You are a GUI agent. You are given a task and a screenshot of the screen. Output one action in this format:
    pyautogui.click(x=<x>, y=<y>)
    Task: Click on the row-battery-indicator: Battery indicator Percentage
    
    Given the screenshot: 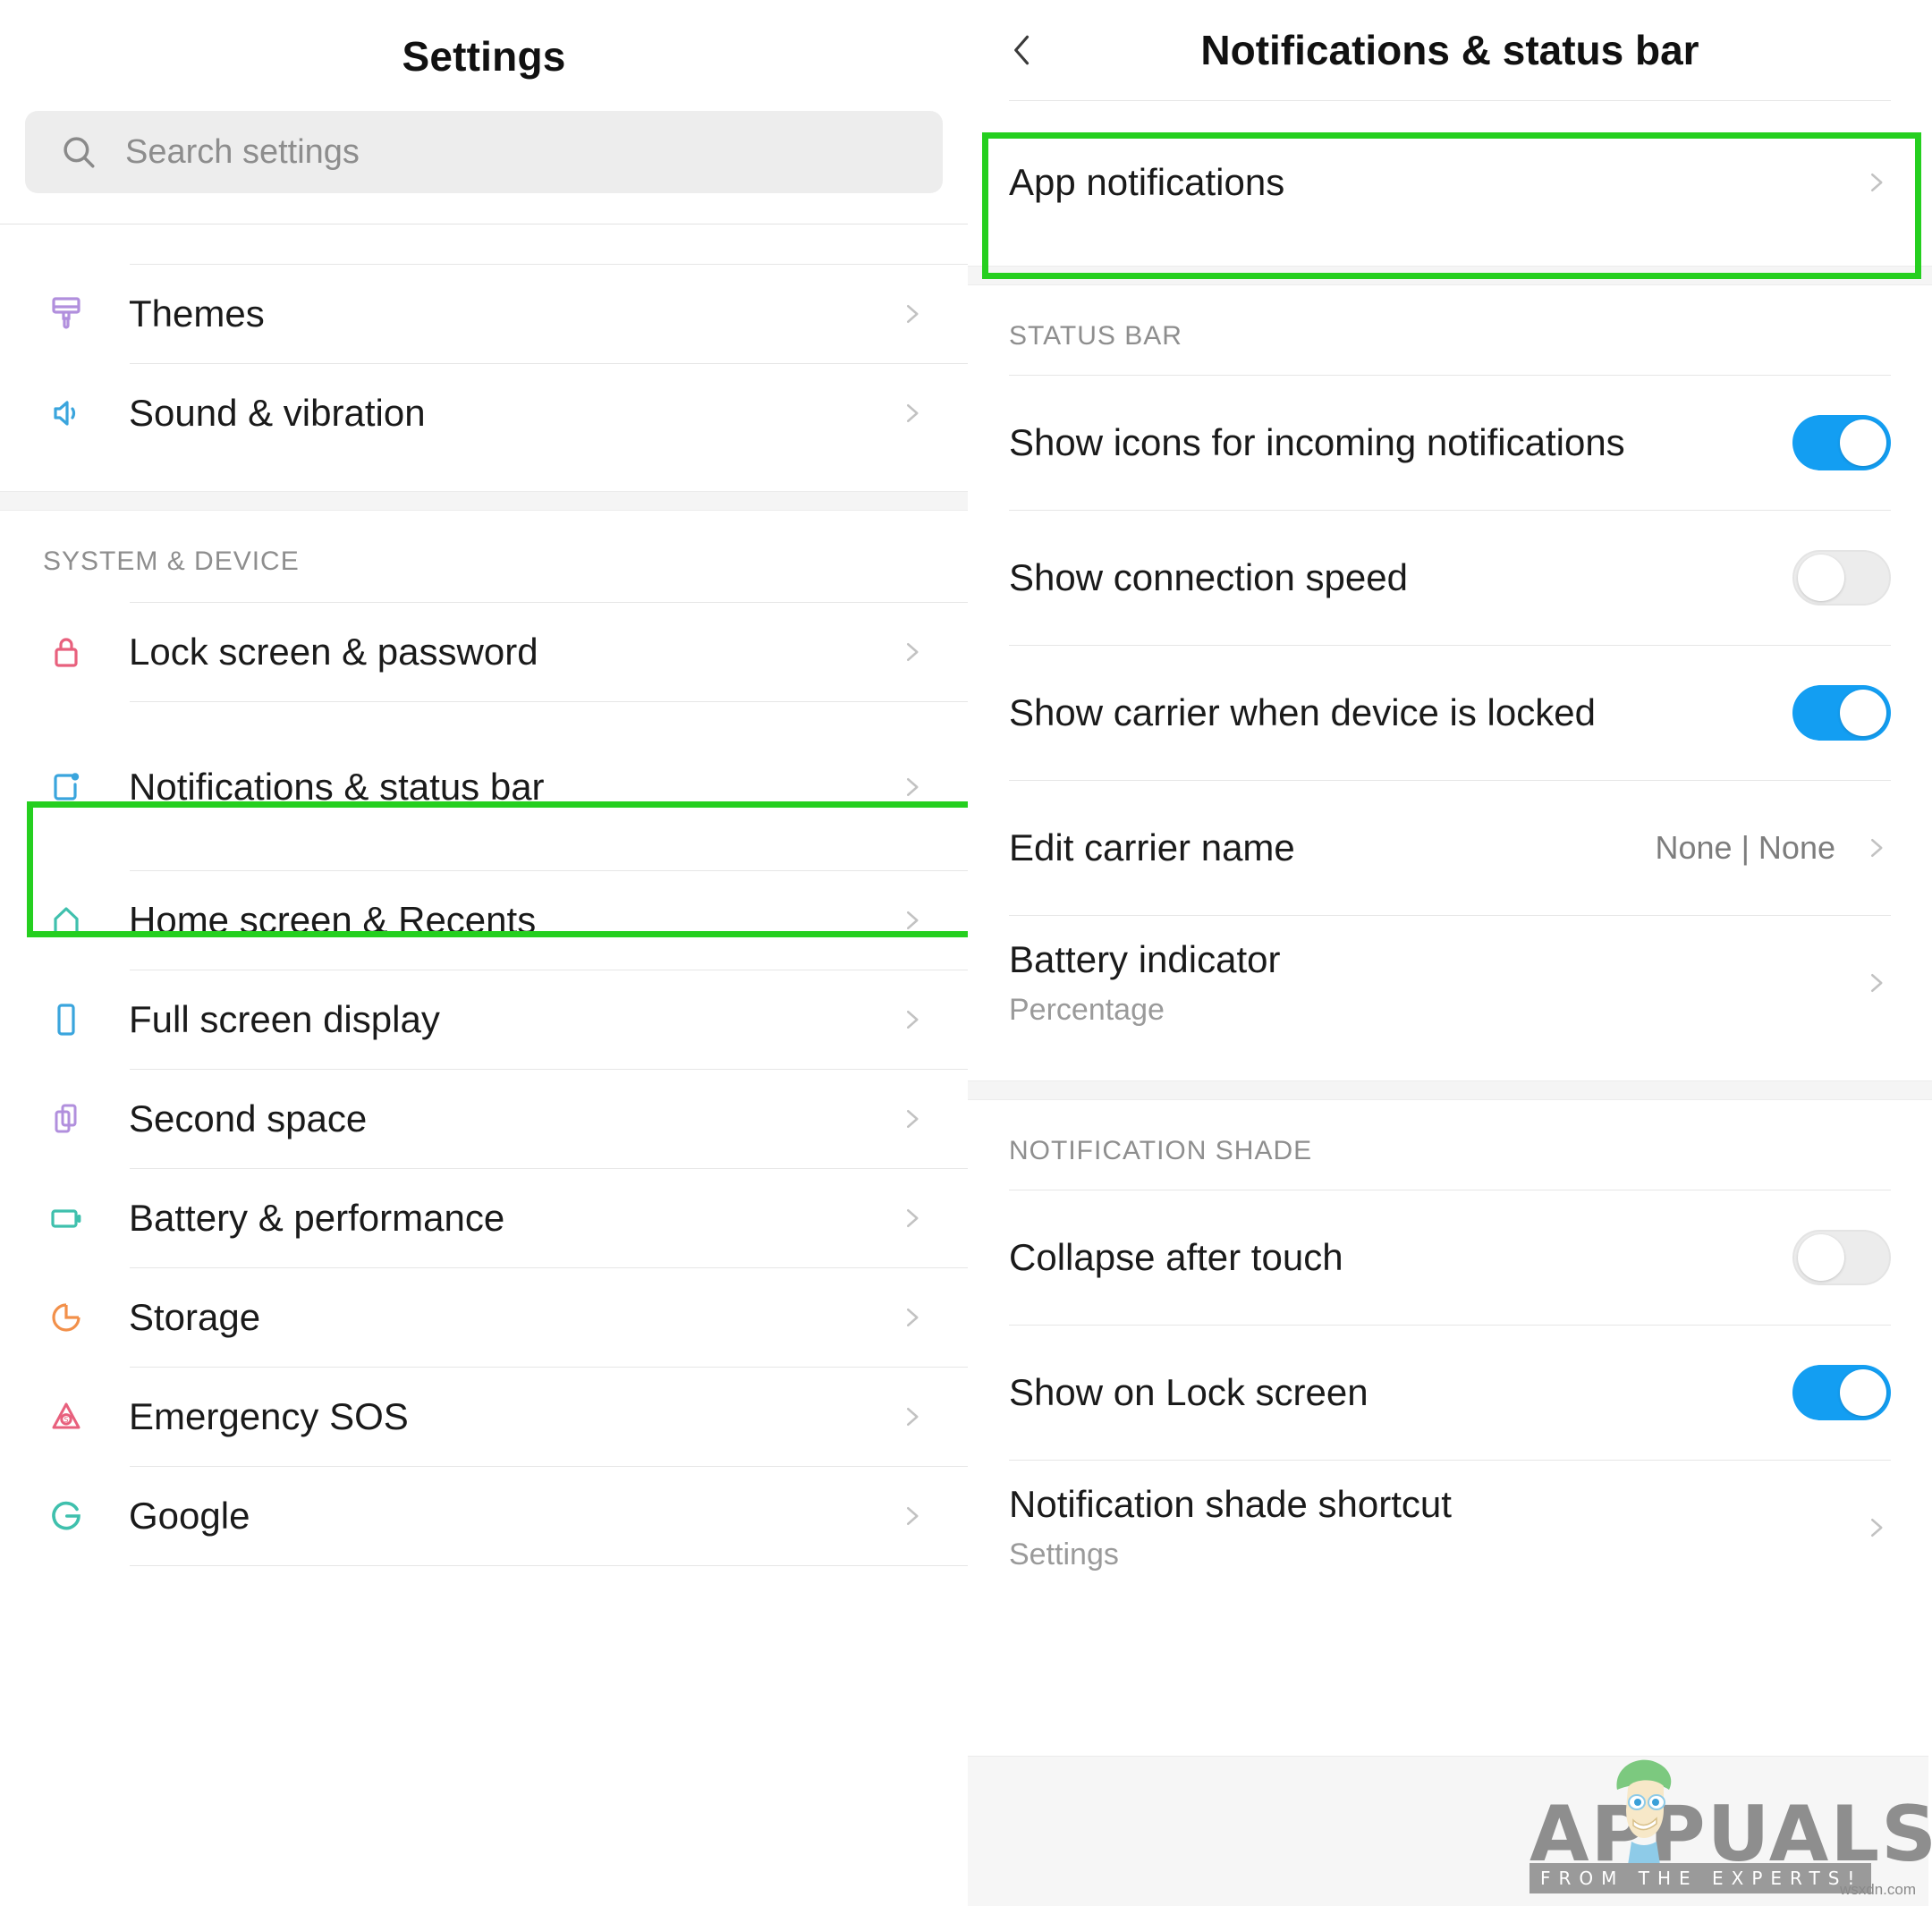 What is the action you would take?
    pyautogui.click(x=1450, y=983)
    